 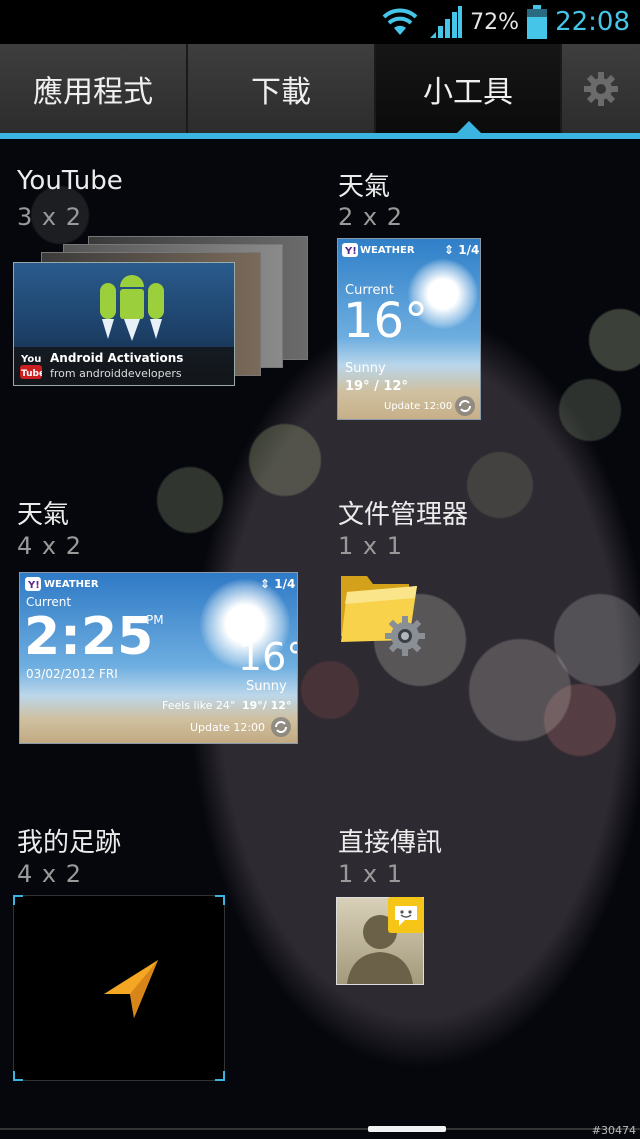 What do you see at coordinates (495, 22) in the screenshot?
I see `battery-percent: 72%` at bounding box center [495, 22].